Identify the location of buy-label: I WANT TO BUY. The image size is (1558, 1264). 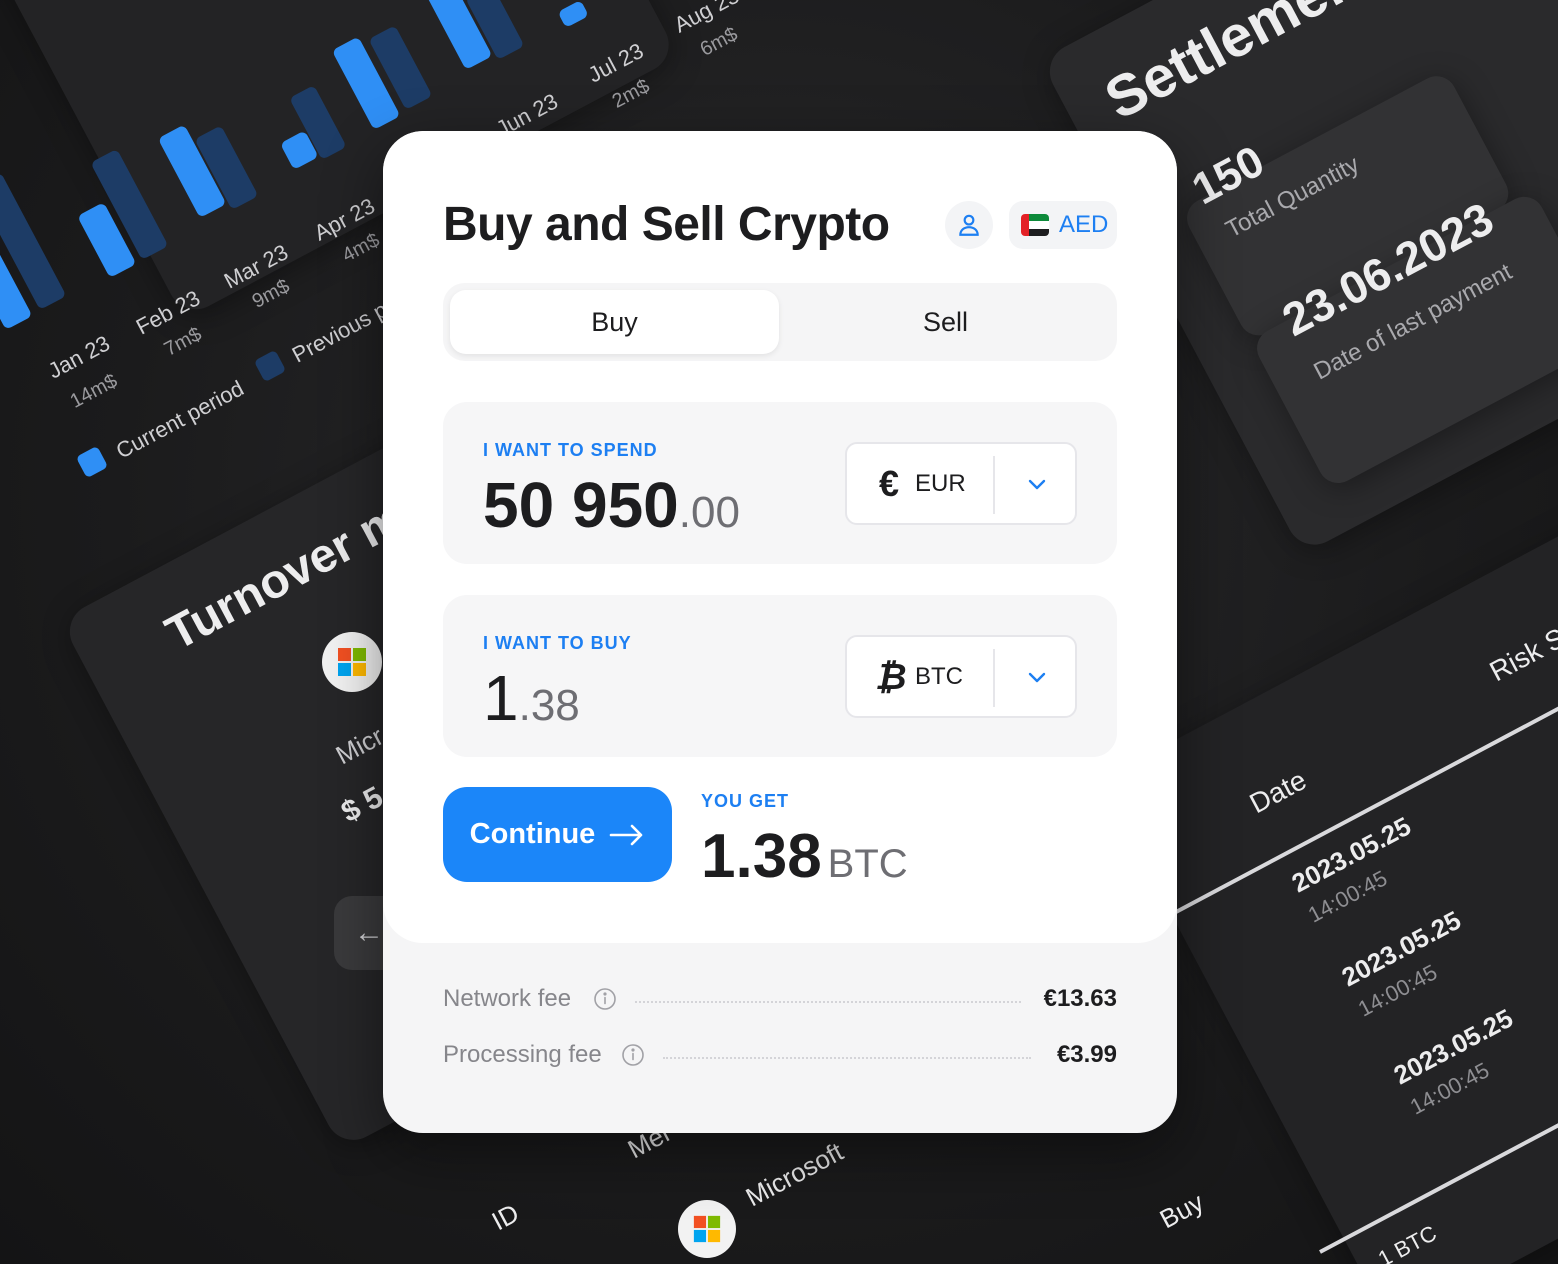
(557, 643).